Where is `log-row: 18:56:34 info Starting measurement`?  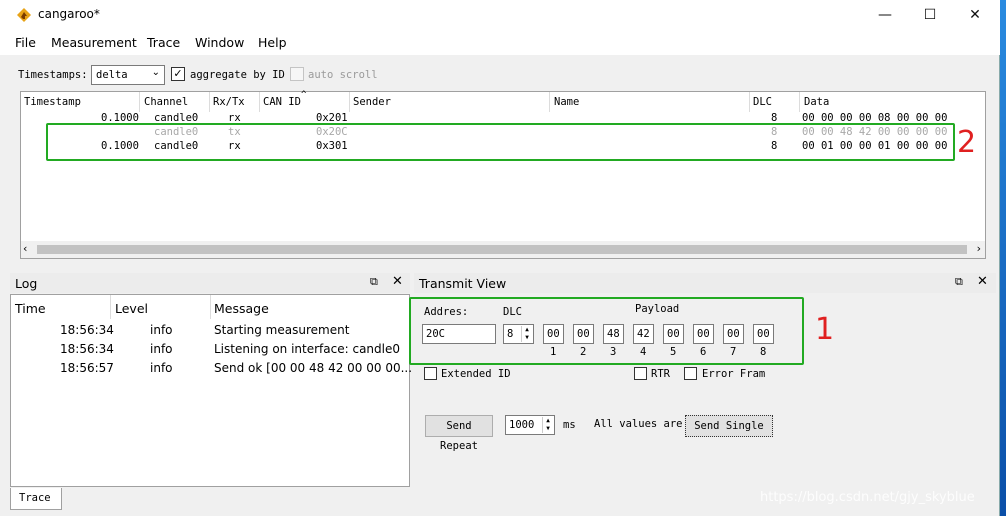
log-row: 18:56:34 info Starting measurement is located at coordinates (210, 332).